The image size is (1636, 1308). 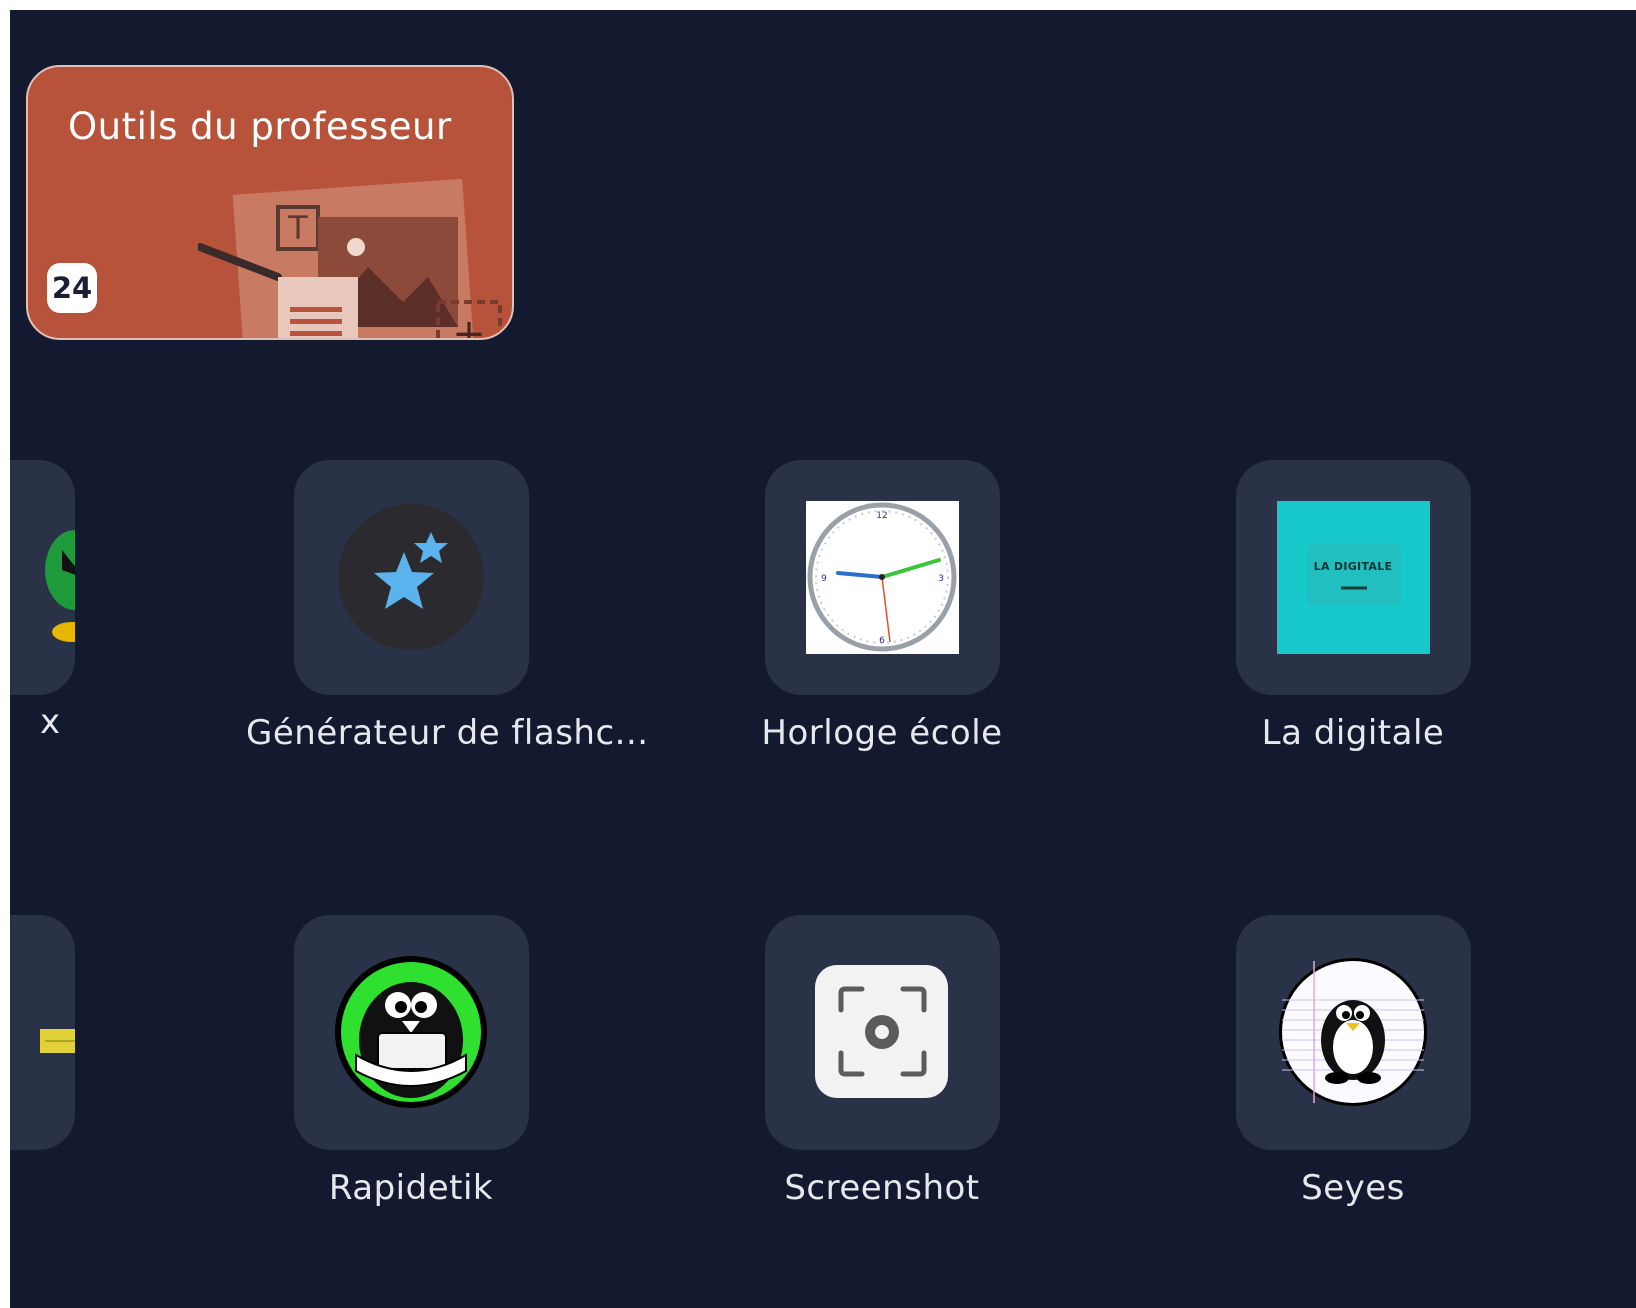 I want to click on svg-text: T, so click(x=297, y=228).